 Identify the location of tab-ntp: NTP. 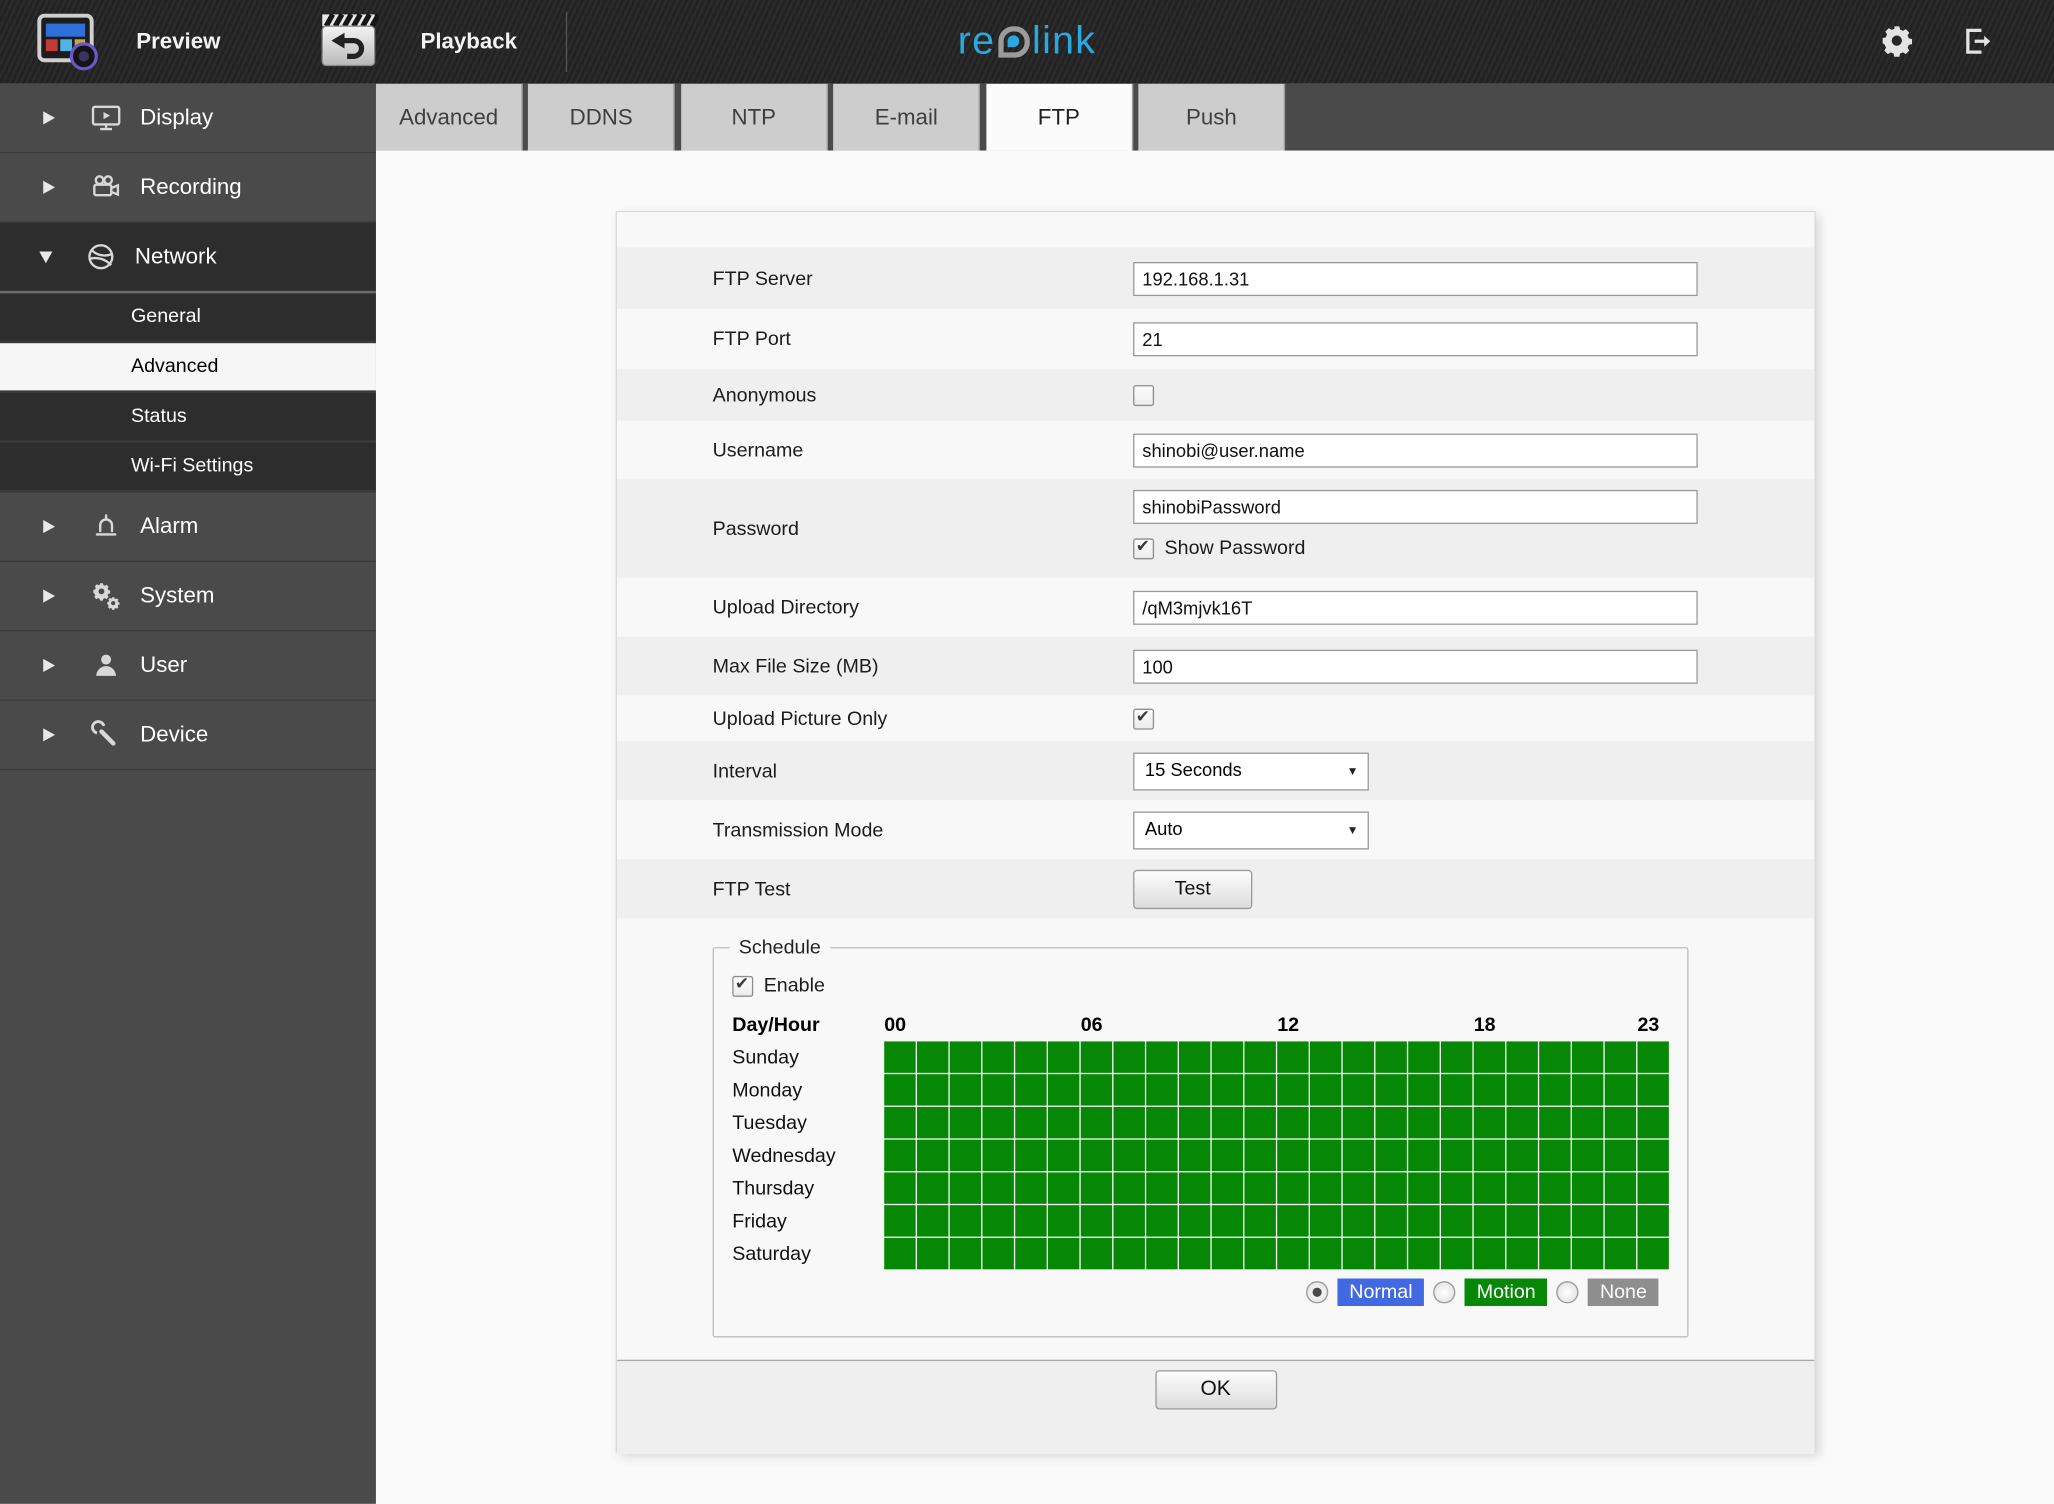
(754, 117).